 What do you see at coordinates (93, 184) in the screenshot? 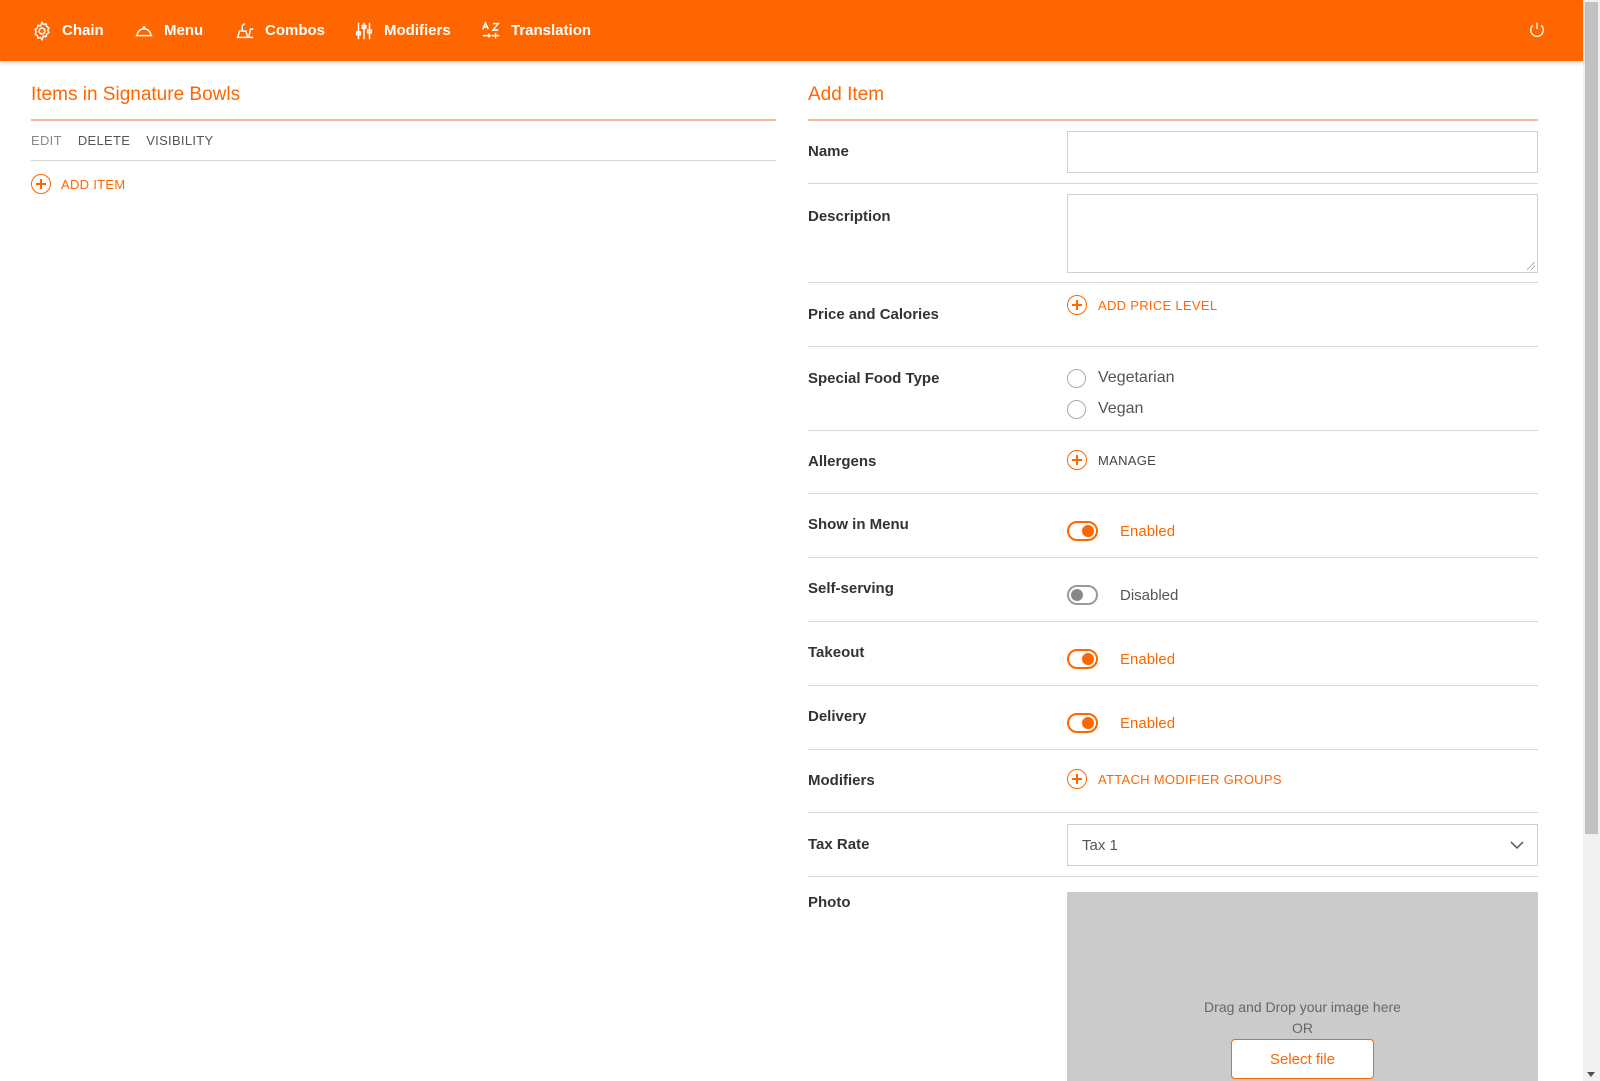
I see `add-item-label: ADD ITEM` at bounding box center [93, 184].